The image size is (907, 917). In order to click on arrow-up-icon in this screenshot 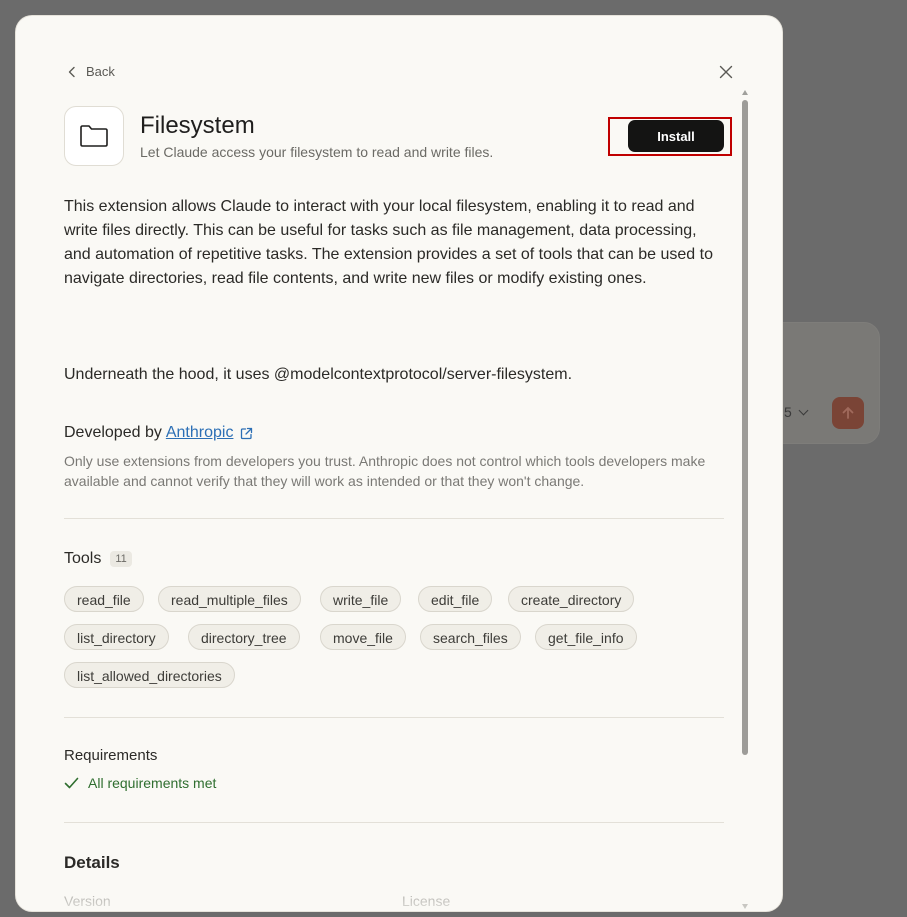, I will do `click(848, 412)`.